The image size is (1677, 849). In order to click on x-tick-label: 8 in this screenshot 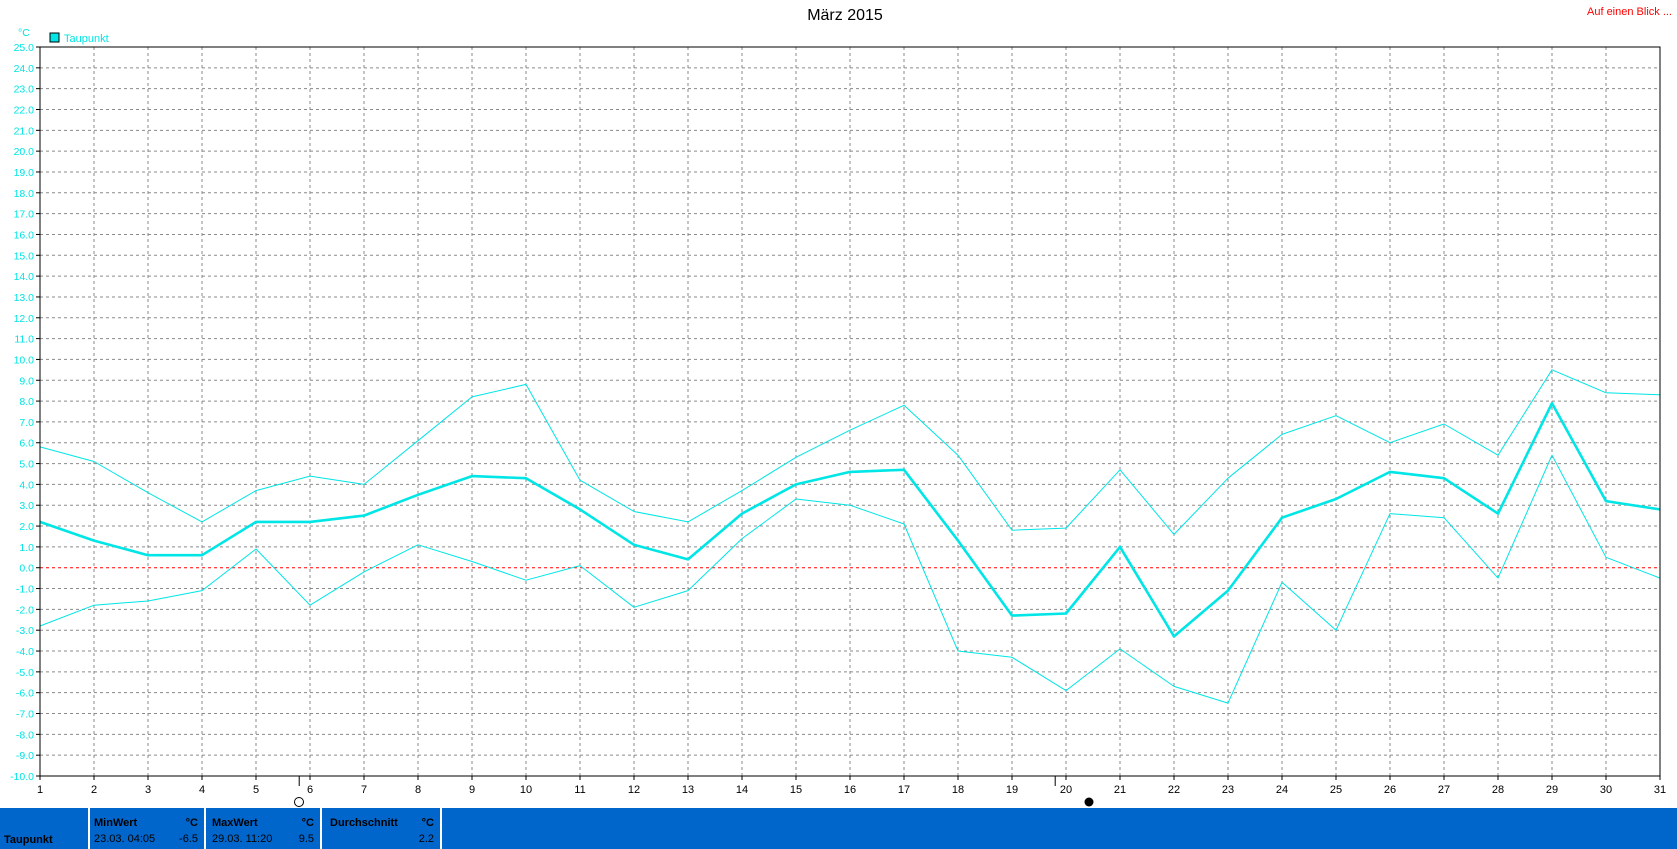, I will do `click(418, 790)`.